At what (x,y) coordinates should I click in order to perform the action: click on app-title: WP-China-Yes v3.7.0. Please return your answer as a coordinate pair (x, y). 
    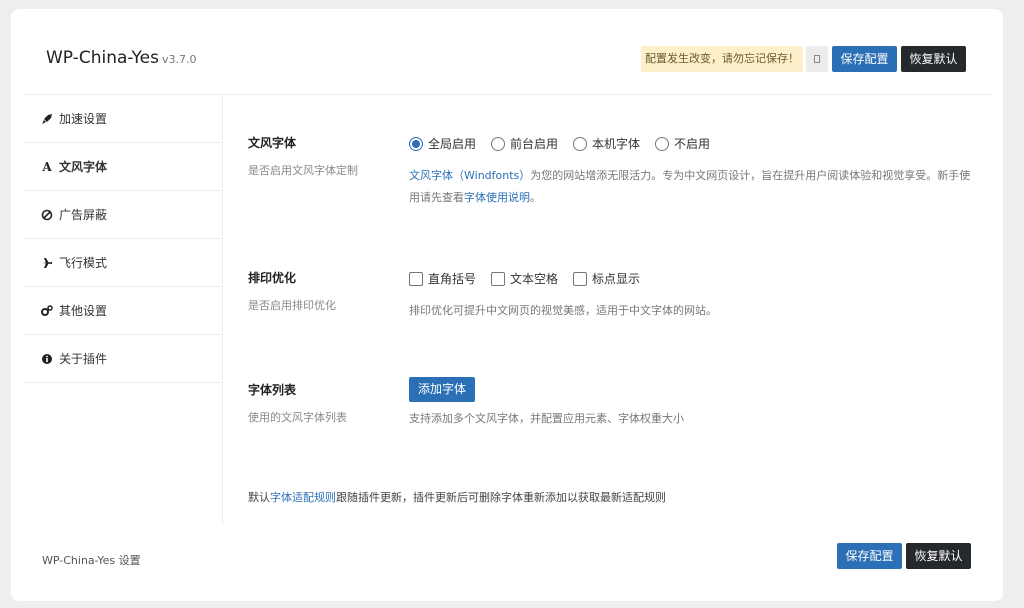
    Looking at the image, I should click on (121, 58).